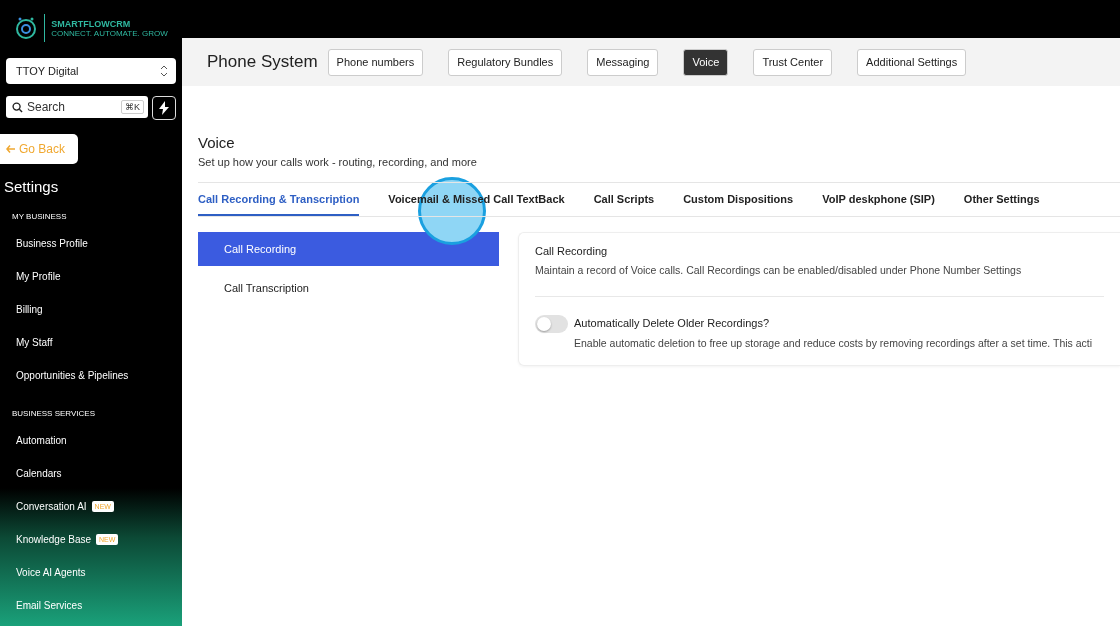  What do you see at coordinates (41, 440) in the screenshot?
I see `sidebar-item: Automation` at bounding box center [41, 440].